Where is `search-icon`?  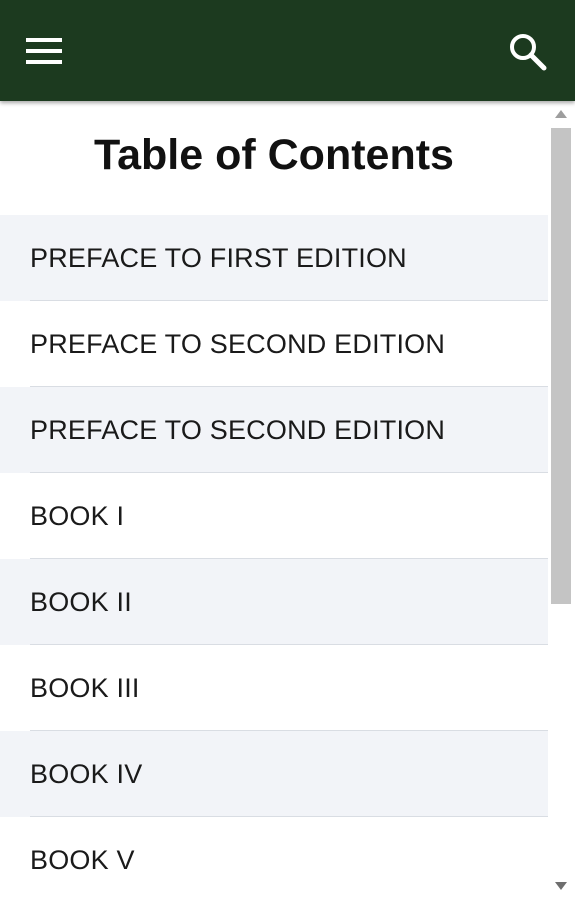
search-icon is located at coordinates (528, 52).